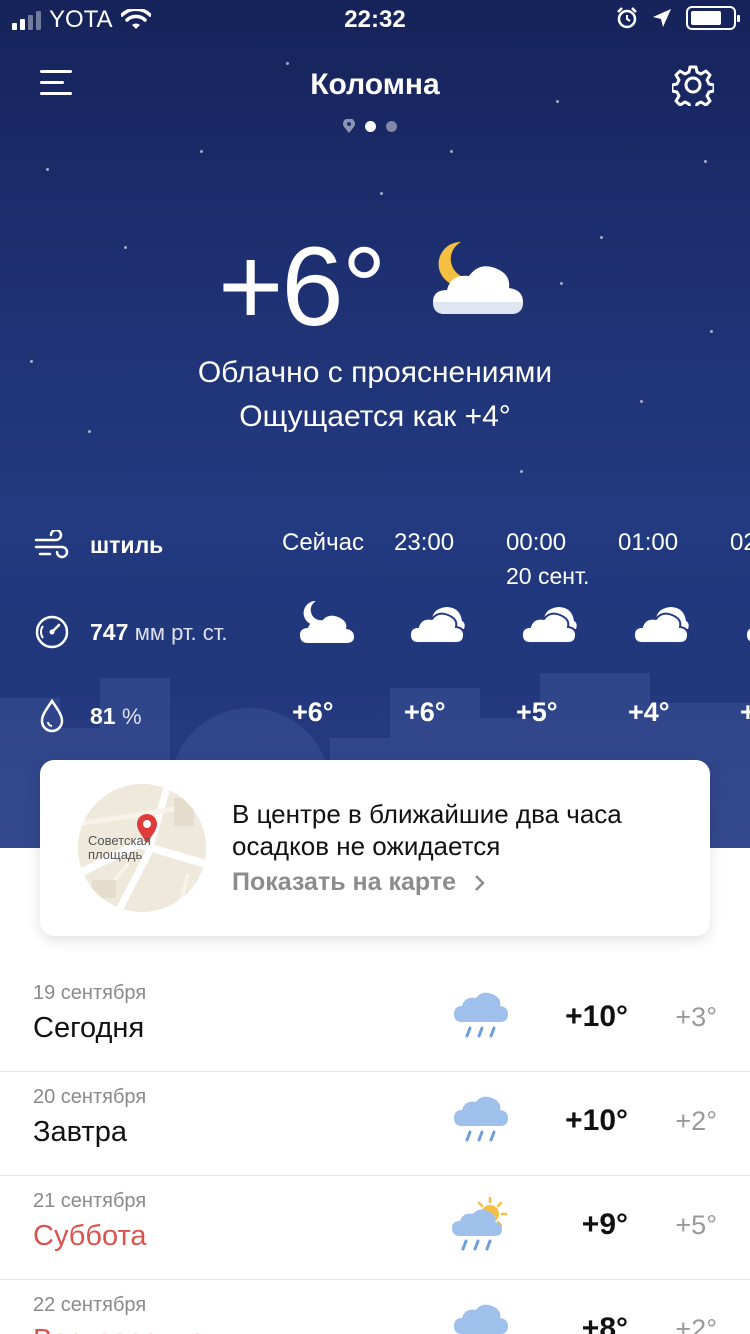 This screenshot has height=1334, width=750. What do you see at coordinates (696, 1017) in the screenshot?
I see `day-min-temp: +3°` at bounding box center [696, 1017].